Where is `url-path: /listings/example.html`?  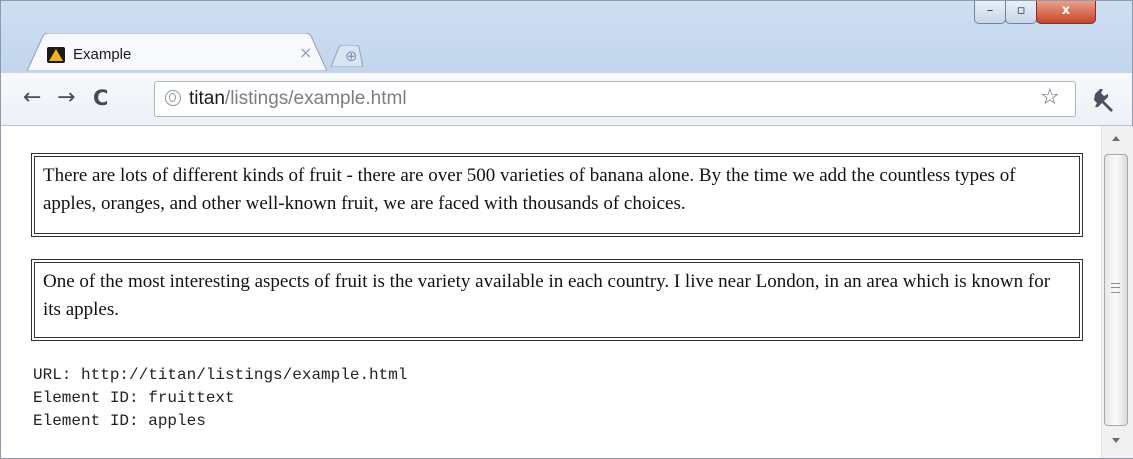 url-path: /listings/example.html is located at coordinates (315, 98).